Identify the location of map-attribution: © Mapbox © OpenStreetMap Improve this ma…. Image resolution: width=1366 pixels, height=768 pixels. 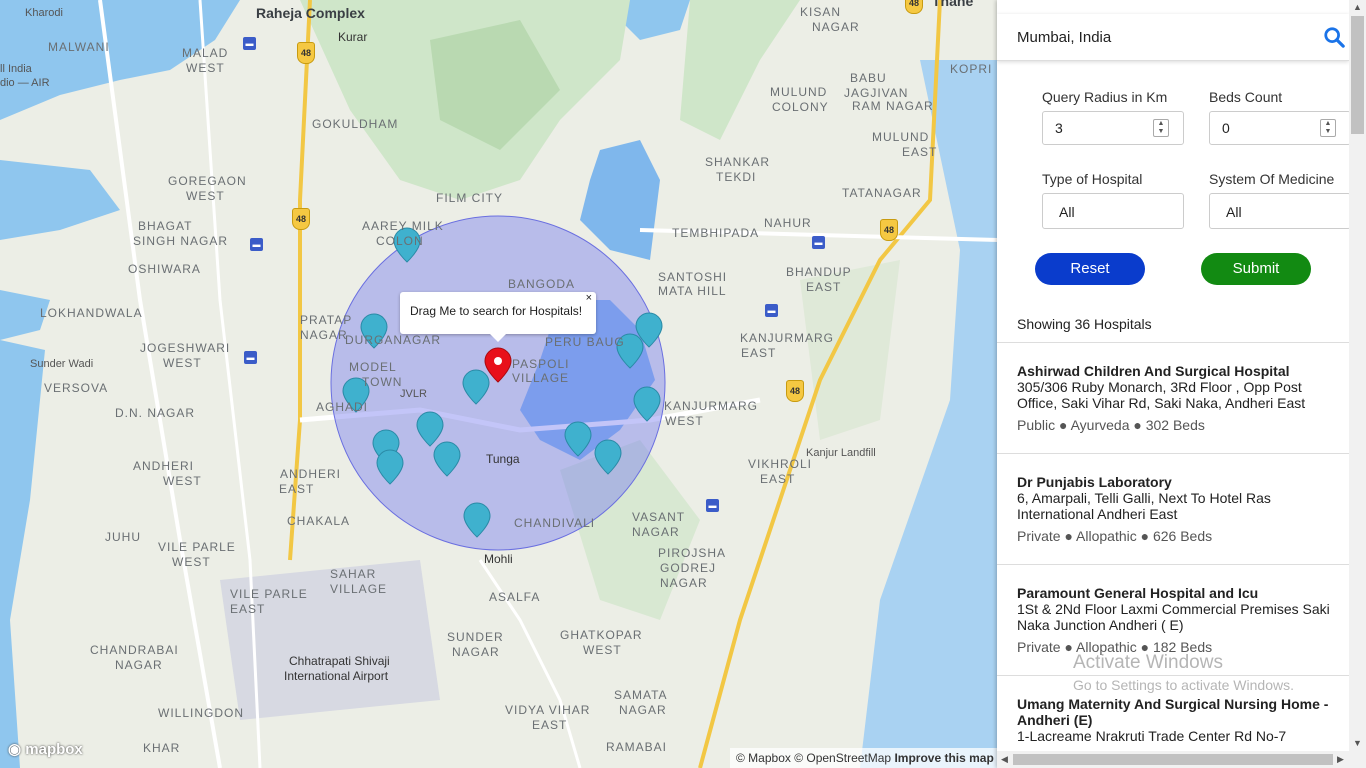
(864, 758).